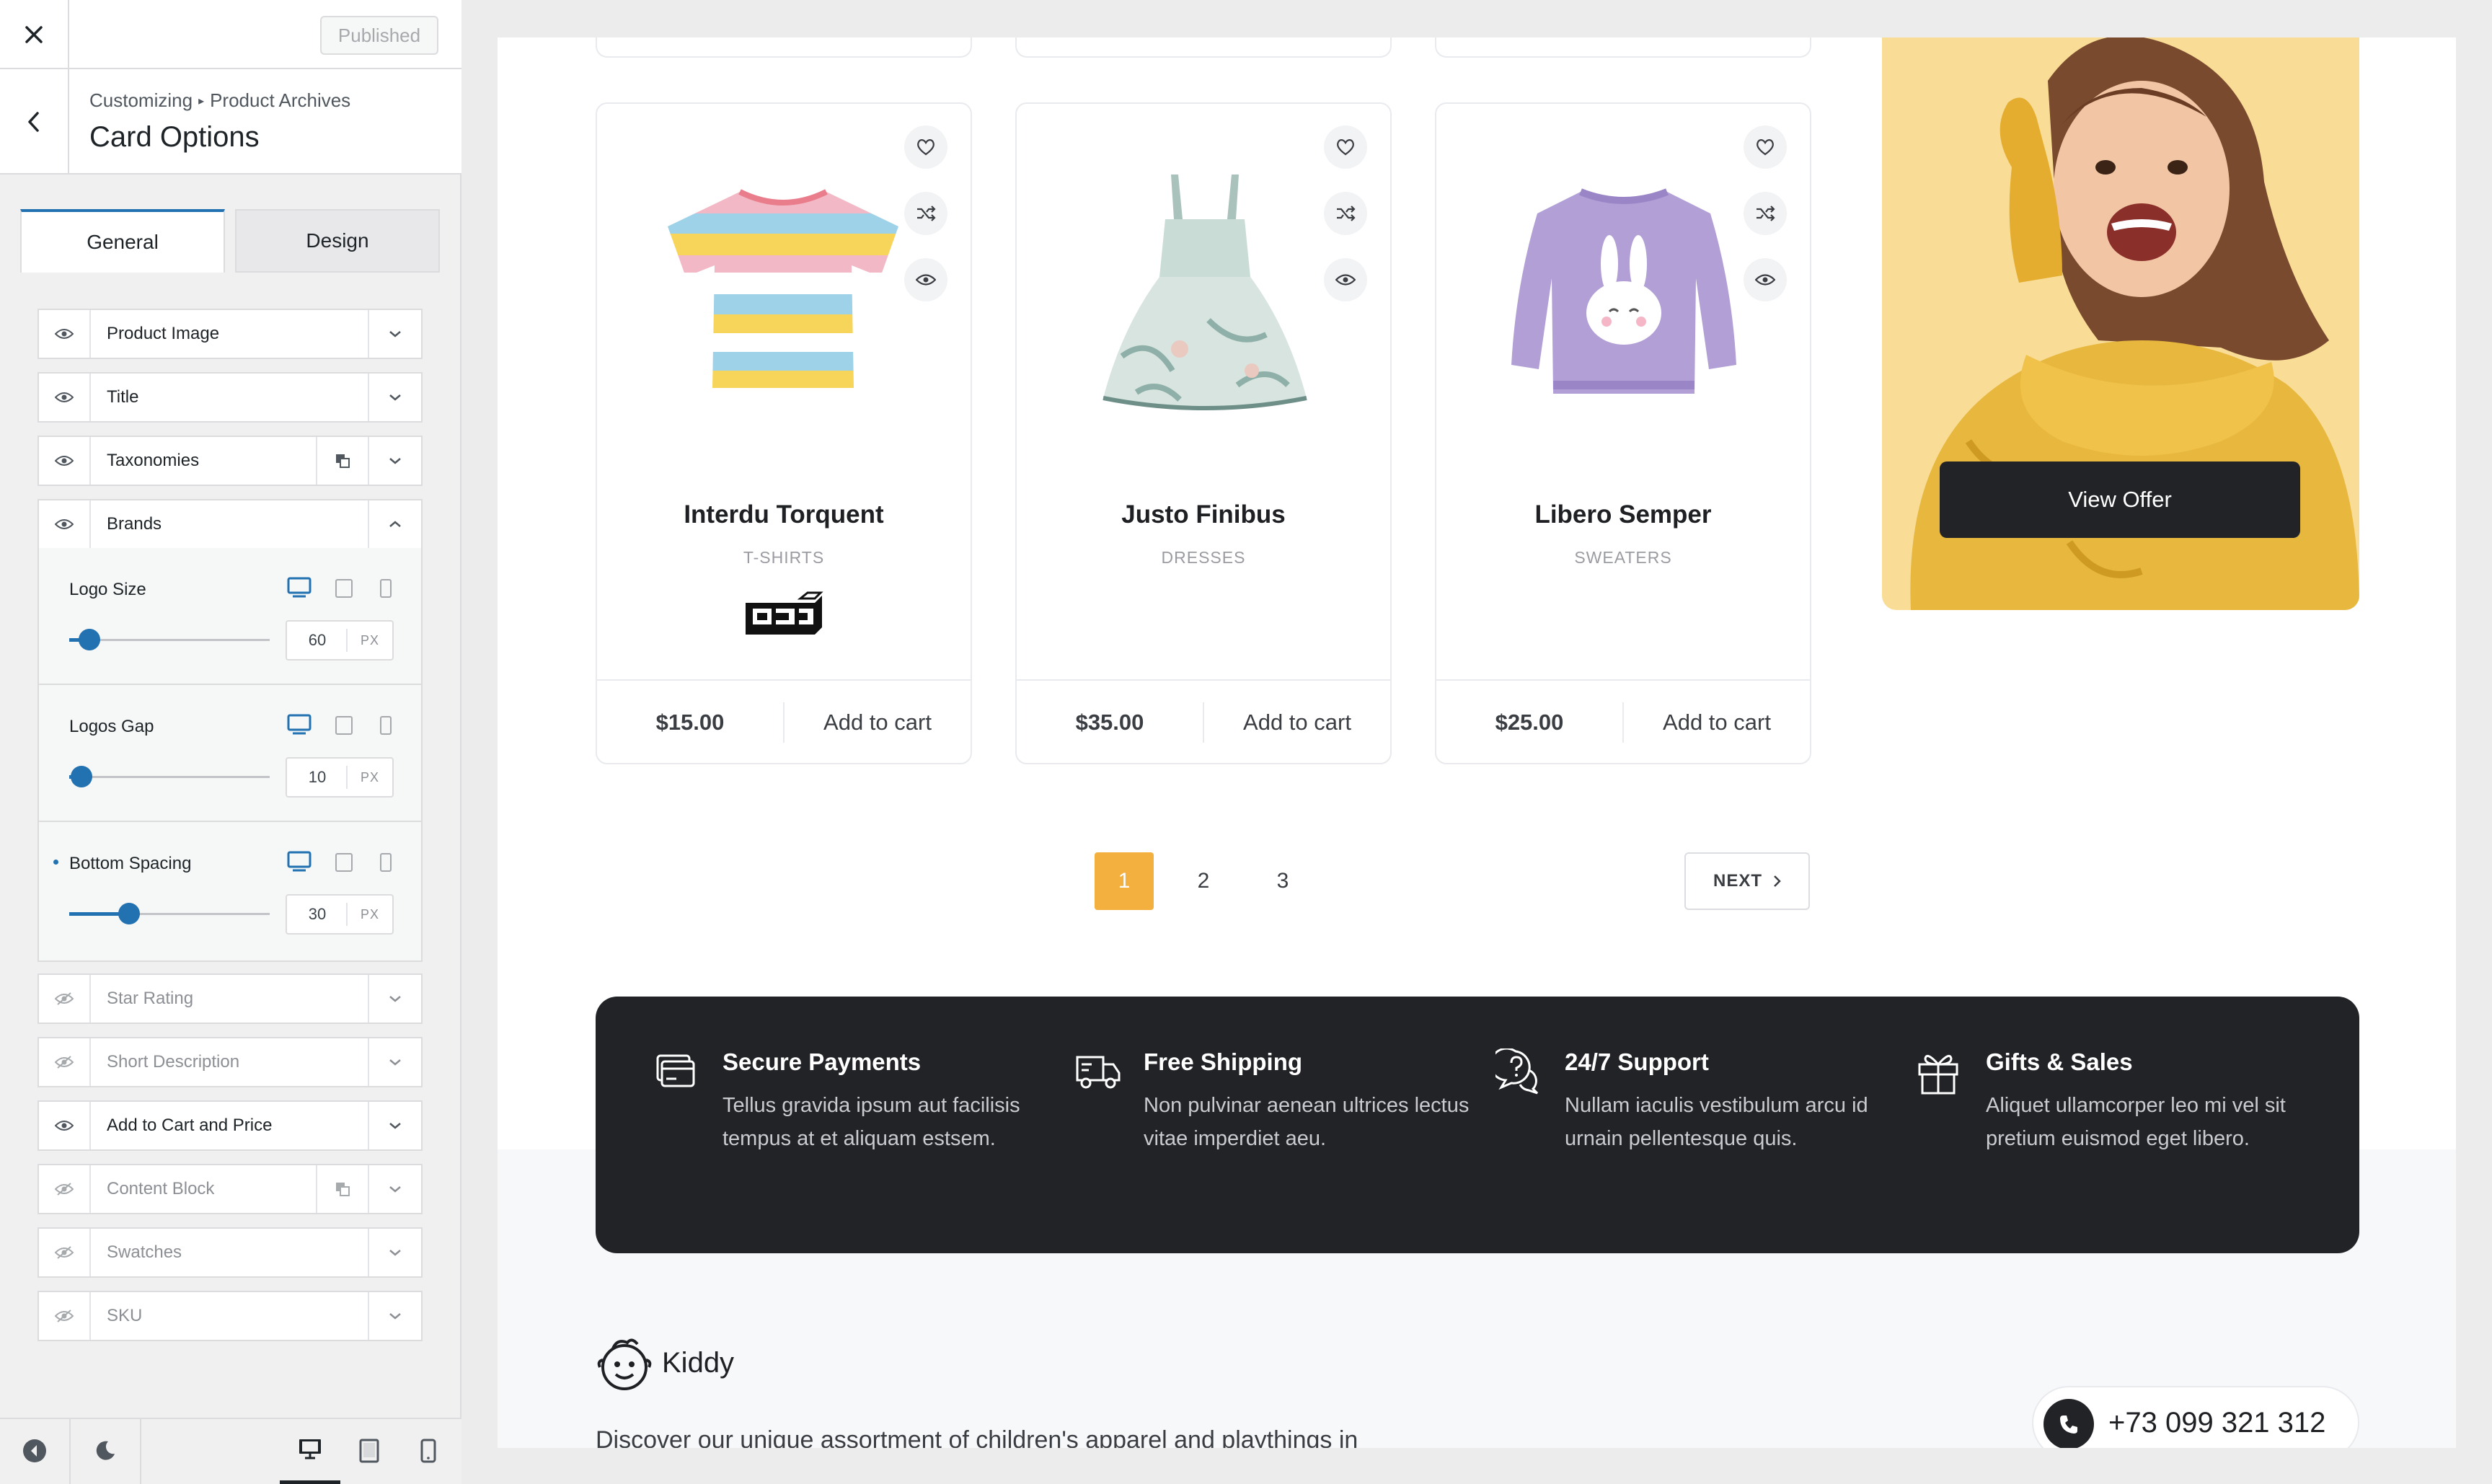 The image size is (2492, 1484). Describe the element at coordinates (698, 1363) in the screenshot. I see `brand-name: Kiddy` at that location.